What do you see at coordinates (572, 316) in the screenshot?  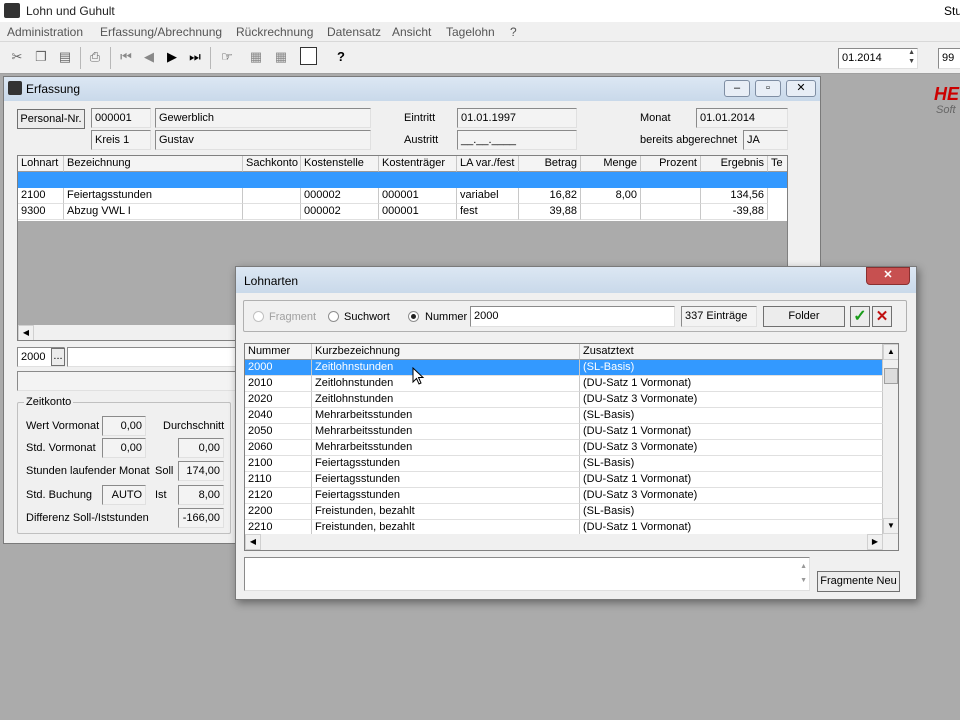 I see `search-input: 2000` at bounding box center [572, 316].